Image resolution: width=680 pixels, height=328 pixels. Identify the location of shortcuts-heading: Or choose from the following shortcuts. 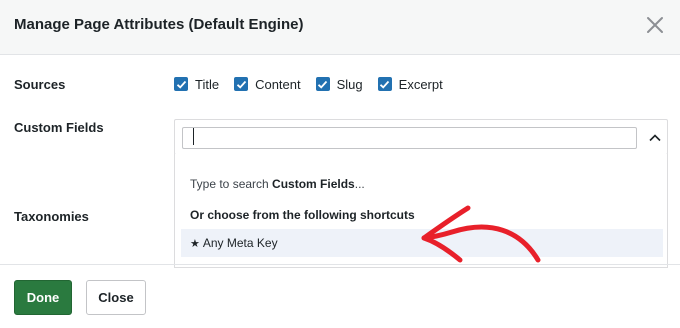
(302, 215).